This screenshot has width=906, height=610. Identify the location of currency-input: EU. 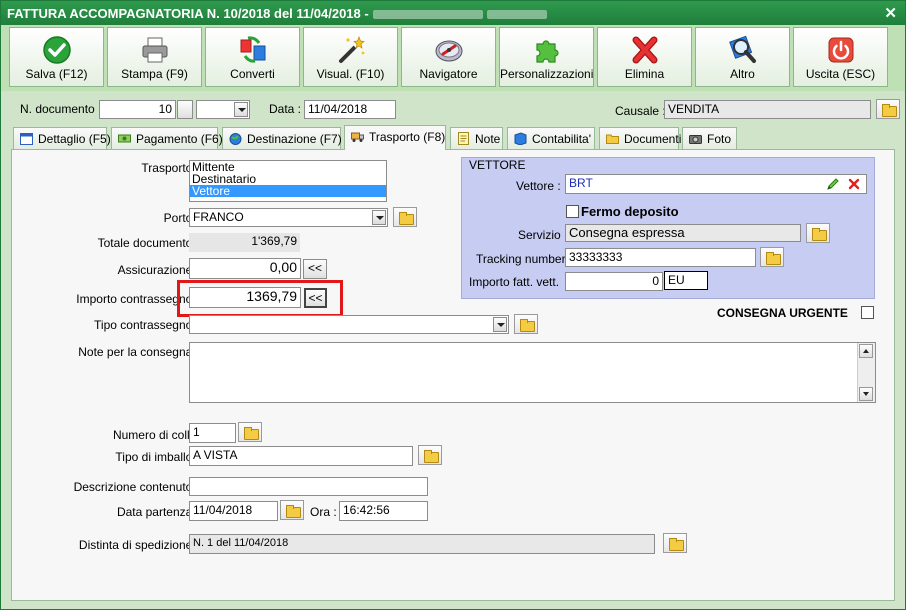
(686, 280).